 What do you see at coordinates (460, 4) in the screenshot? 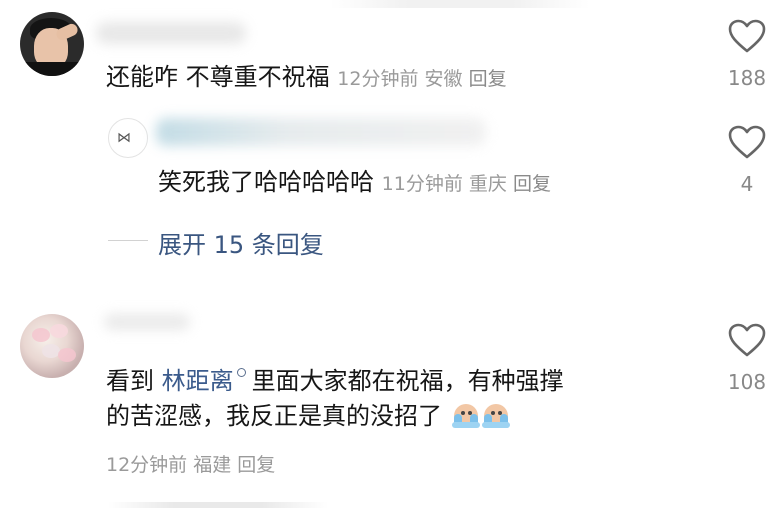
I see `top-divider` at bounding box center [460, 4].